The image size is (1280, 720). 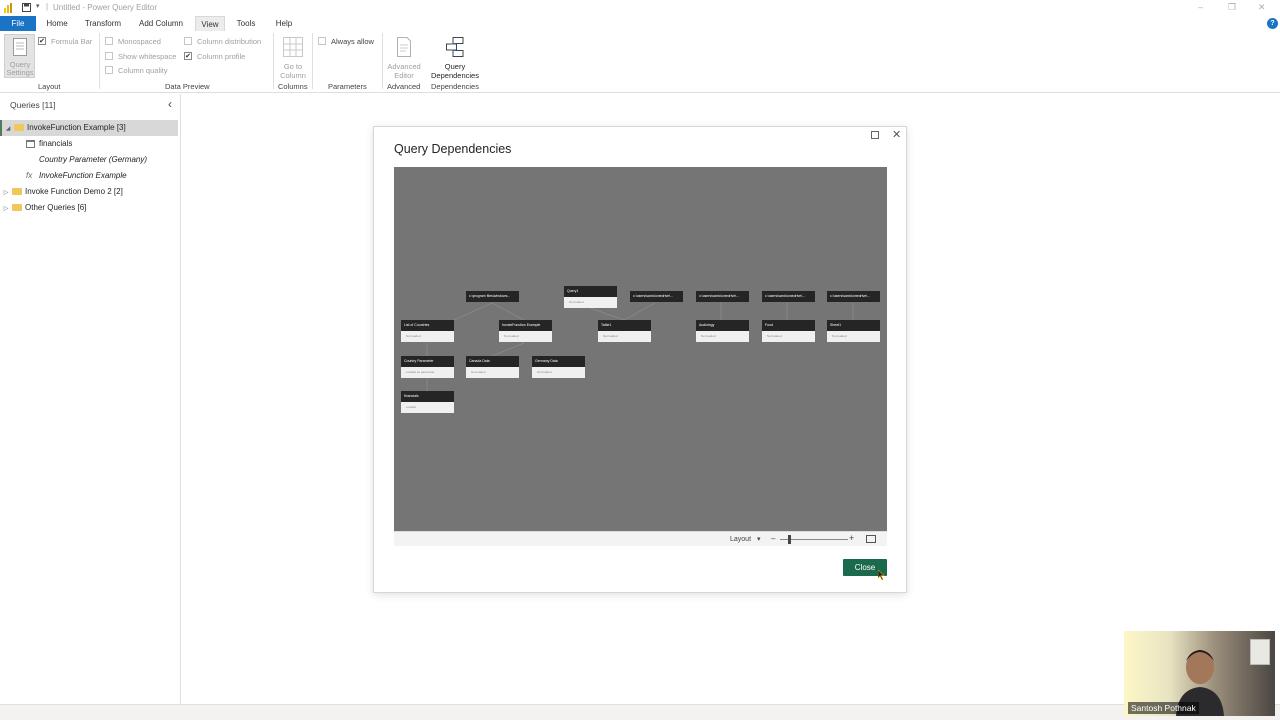 What do you see at coordinates (109, 70) in the screenshot?
I see `column-quality-checkbox` at bounding box center [109, 70].